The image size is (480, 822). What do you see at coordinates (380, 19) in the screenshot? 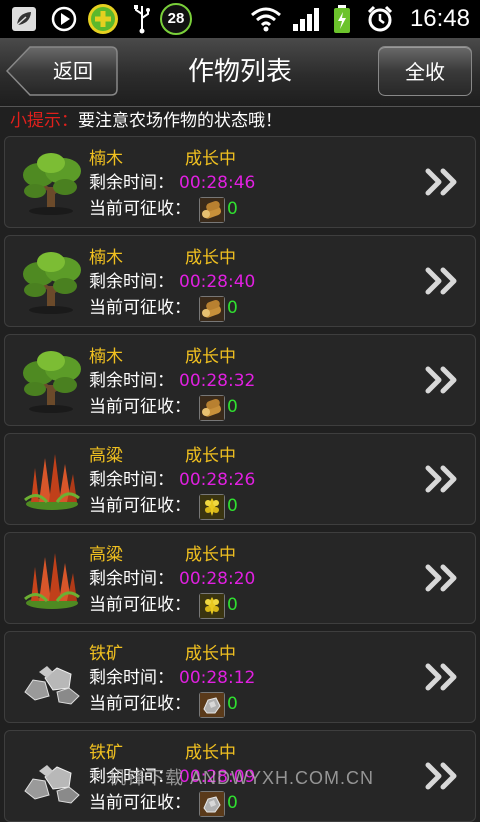
I see `alarm-icon` at bounding box center [380, 19].